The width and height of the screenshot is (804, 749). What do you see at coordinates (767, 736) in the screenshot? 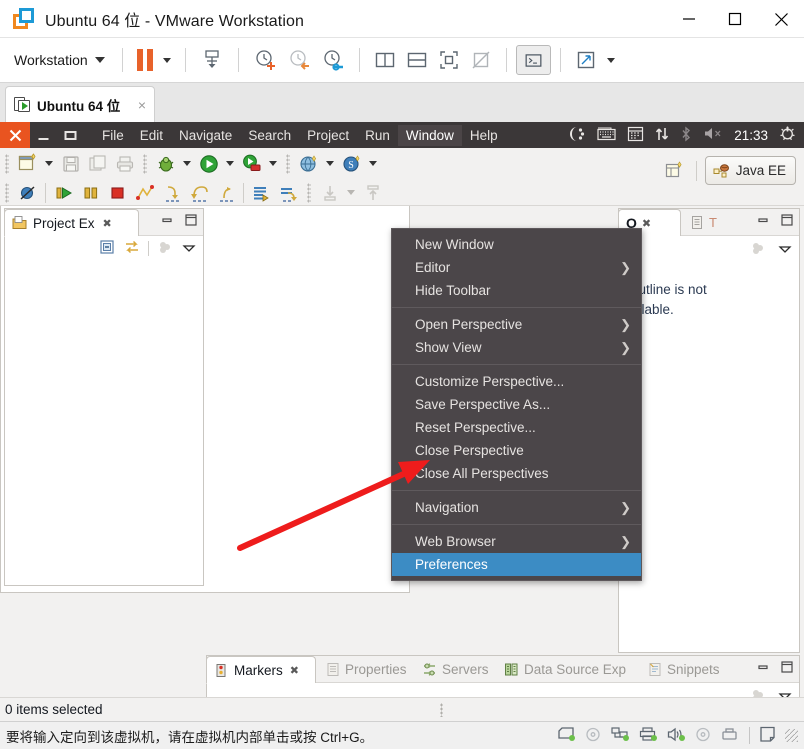
I see `notes-icon` at bounding box center [767, 736].